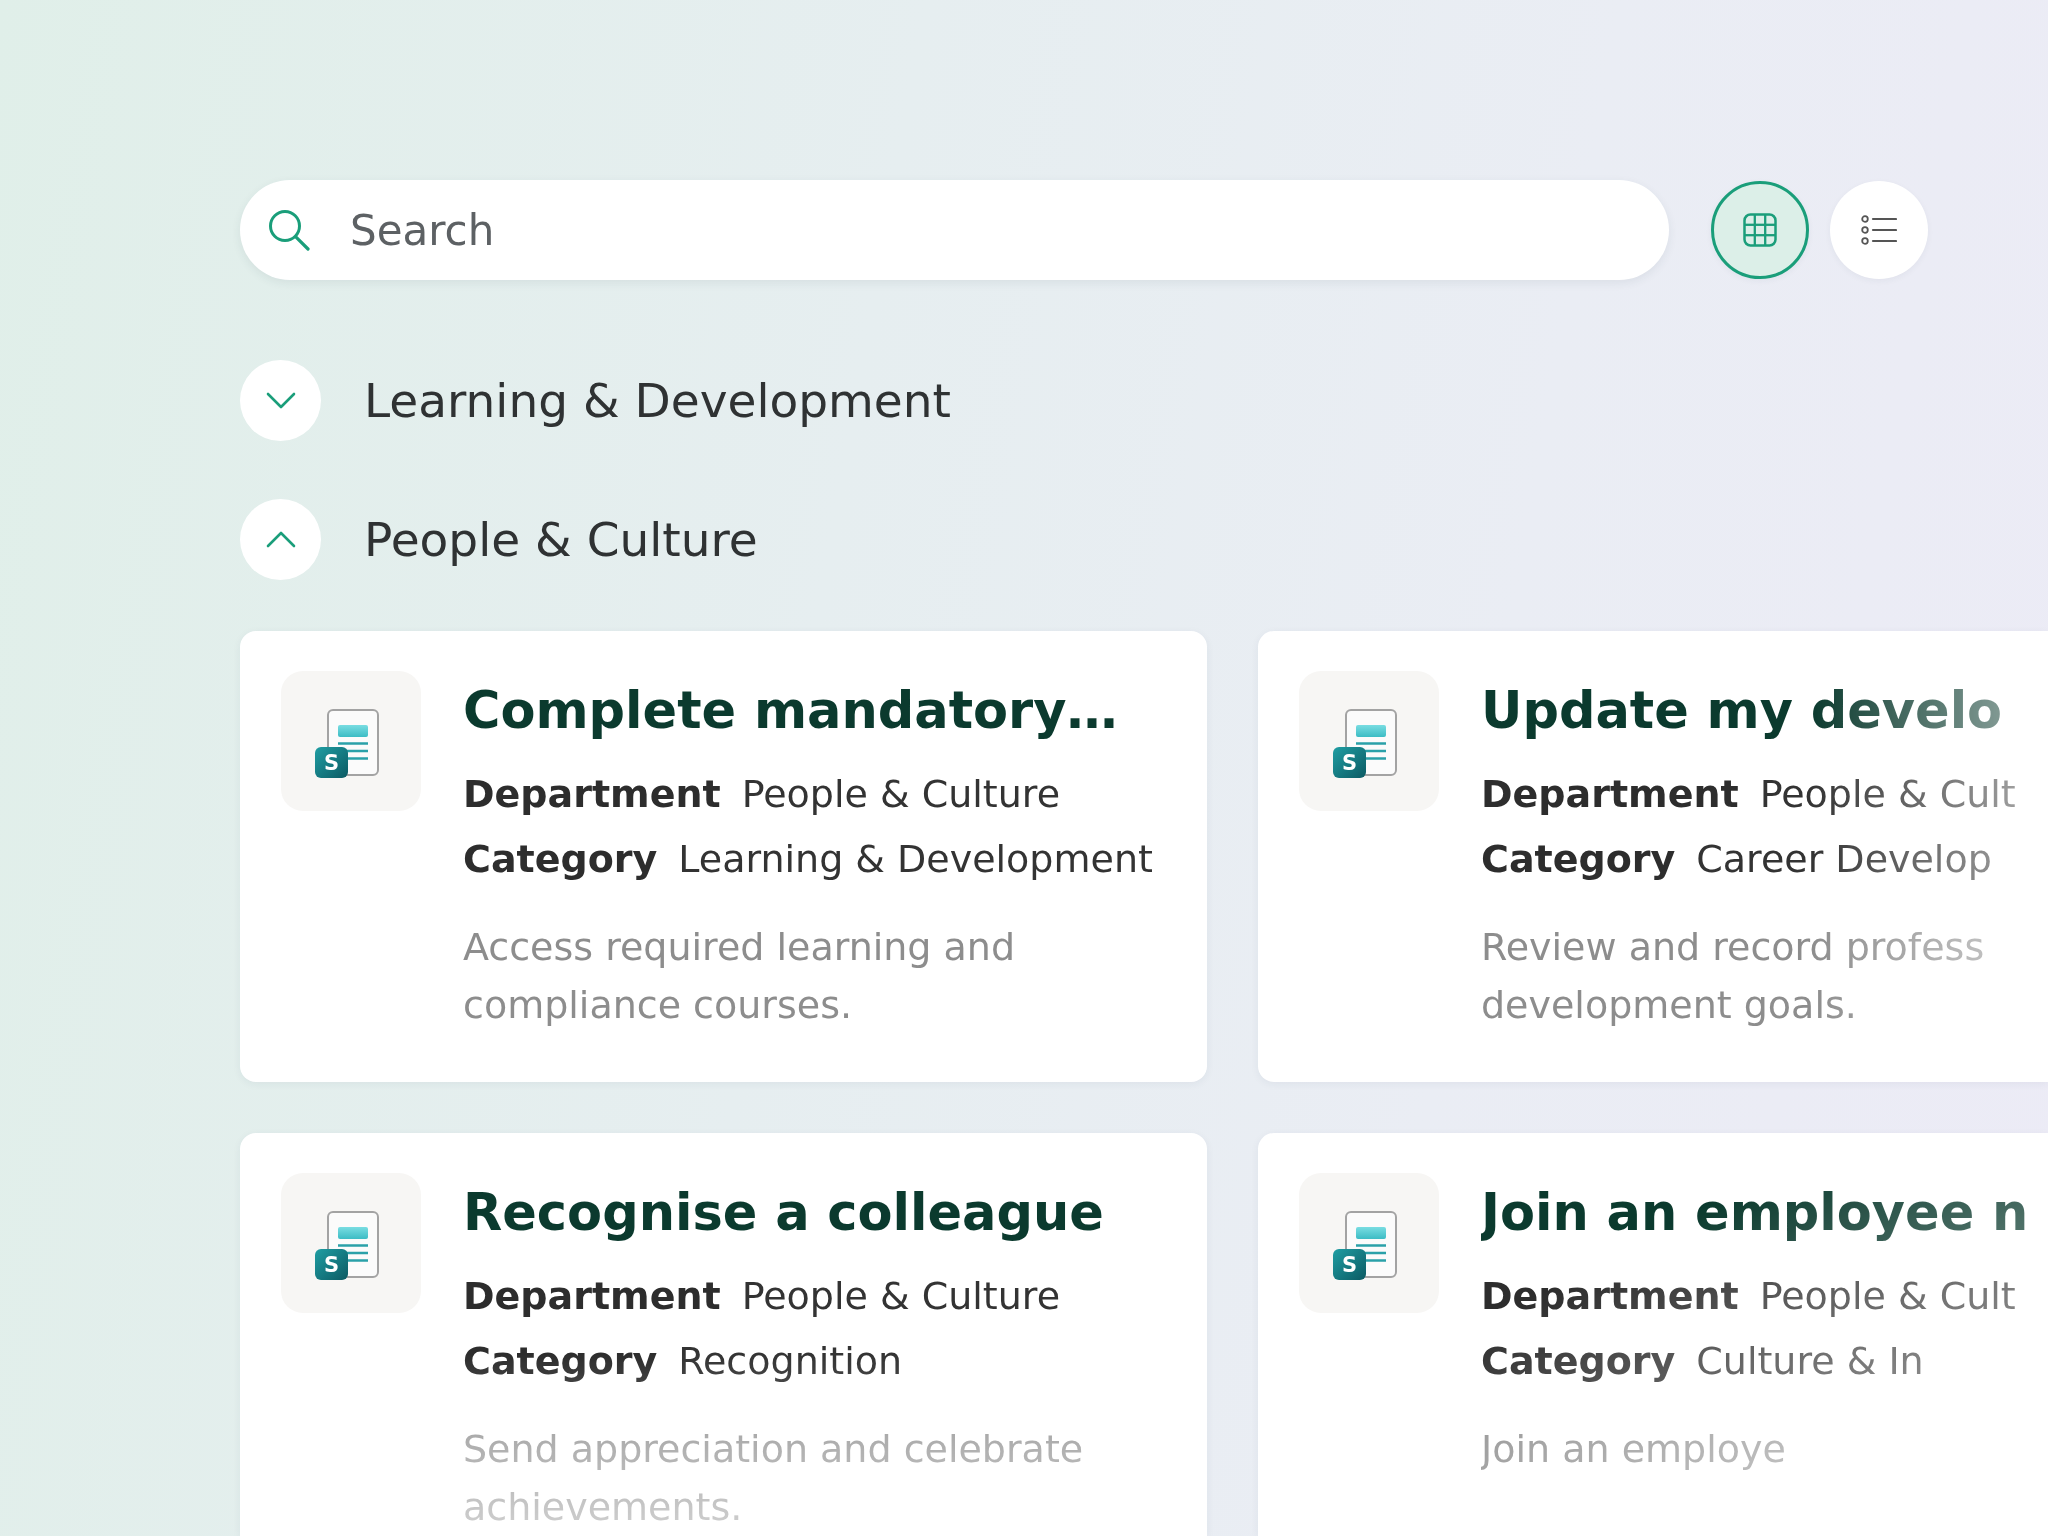 The height and width of the screenshot is (1536, 2048). What do you see at coordinates (561, 539) in the screenshot?
I see `section-title: People & Culture` at bounding box center [561, 539].